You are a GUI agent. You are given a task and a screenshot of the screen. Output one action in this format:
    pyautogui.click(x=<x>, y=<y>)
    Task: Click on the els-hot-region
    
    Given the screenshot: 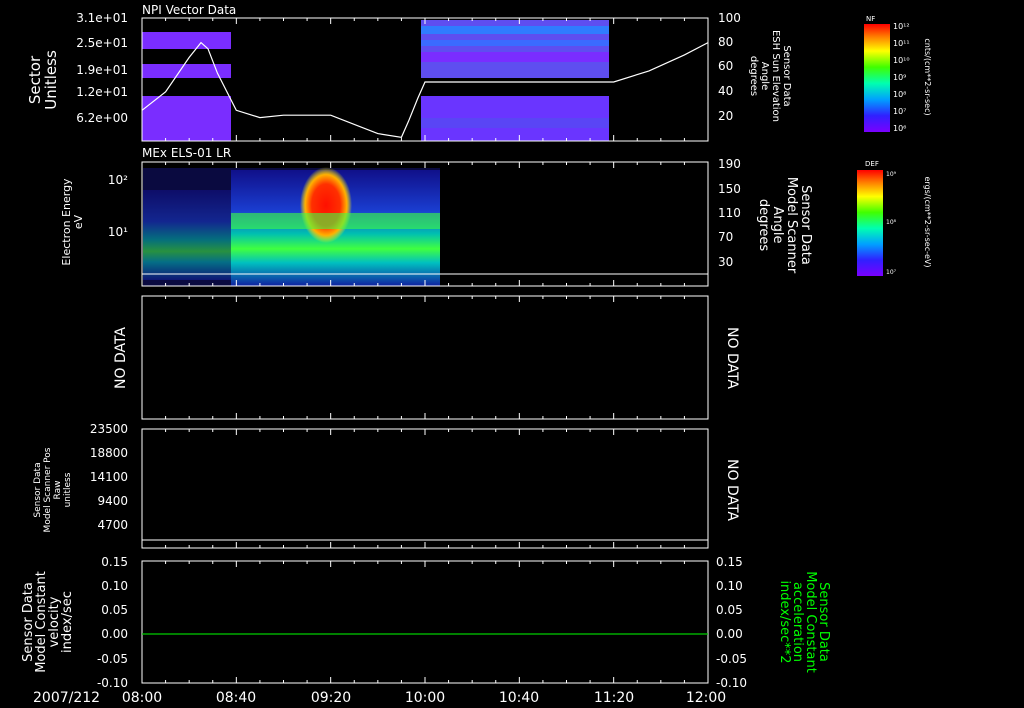 What is the action you would take?
    pyautogui.click(x=326, y=205)
    